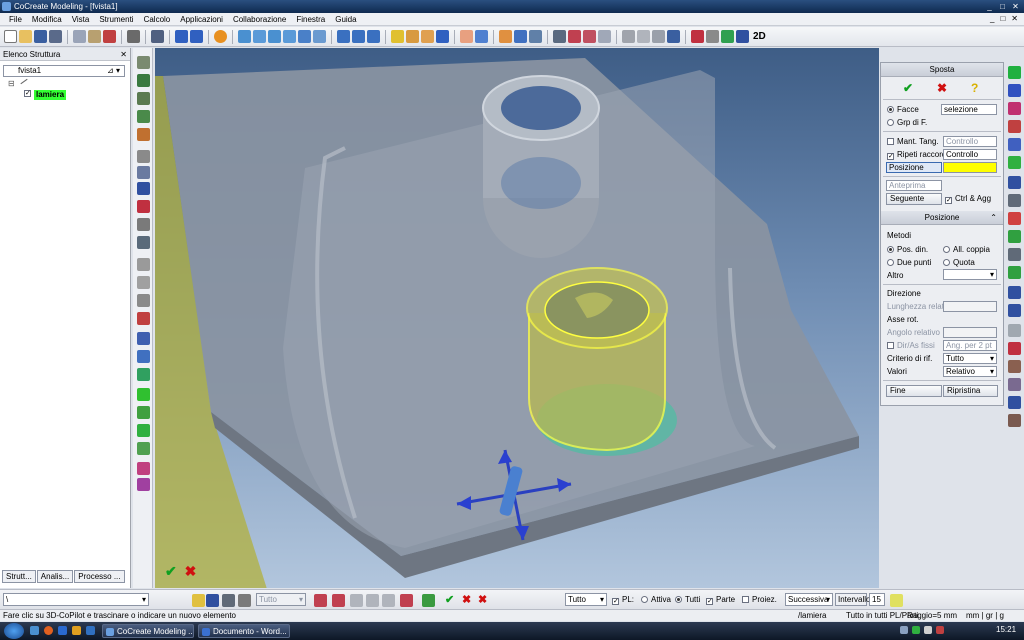 This screenshot has width=1024, height=640. What do you see at coordinates (345, 19) in the screenshot?
I see `menu-guida: Guida` at bounding box center [345, 19].